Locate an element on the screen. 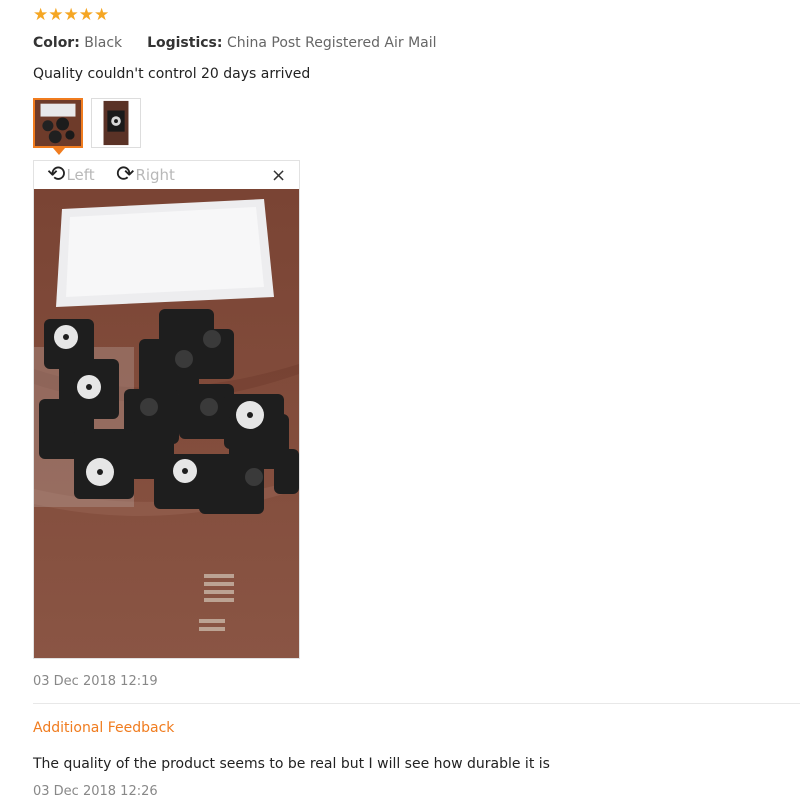 The width and height of the screenshot is (800, 800). color-label: Color: is located at coordinates (56, 43).